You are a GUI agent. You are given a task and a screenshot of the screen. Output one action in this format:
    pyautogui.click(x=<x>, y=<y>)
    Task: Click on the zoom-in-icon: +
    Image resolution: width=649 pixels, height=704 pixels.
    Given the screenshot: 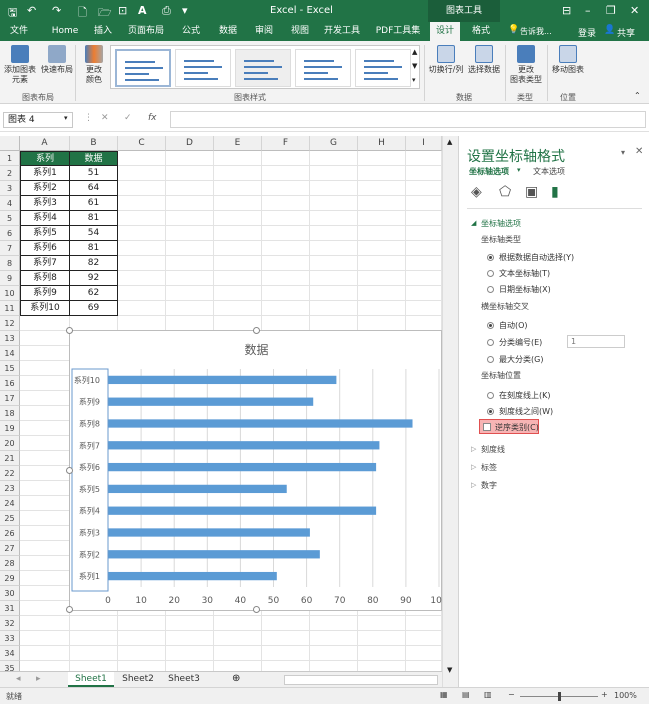 What is the action you would take?
    pyautogui.click(x=604, y=694)
    